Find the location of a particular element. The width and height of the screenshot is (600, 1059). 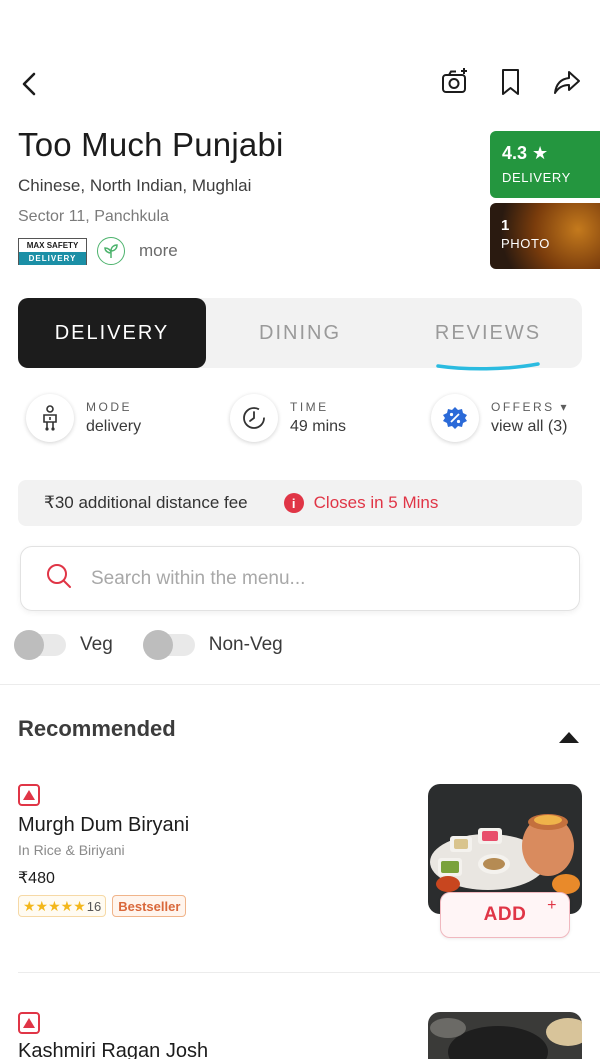

location-text: Sector 11, Panchkula is located at coordinates (93, 216).